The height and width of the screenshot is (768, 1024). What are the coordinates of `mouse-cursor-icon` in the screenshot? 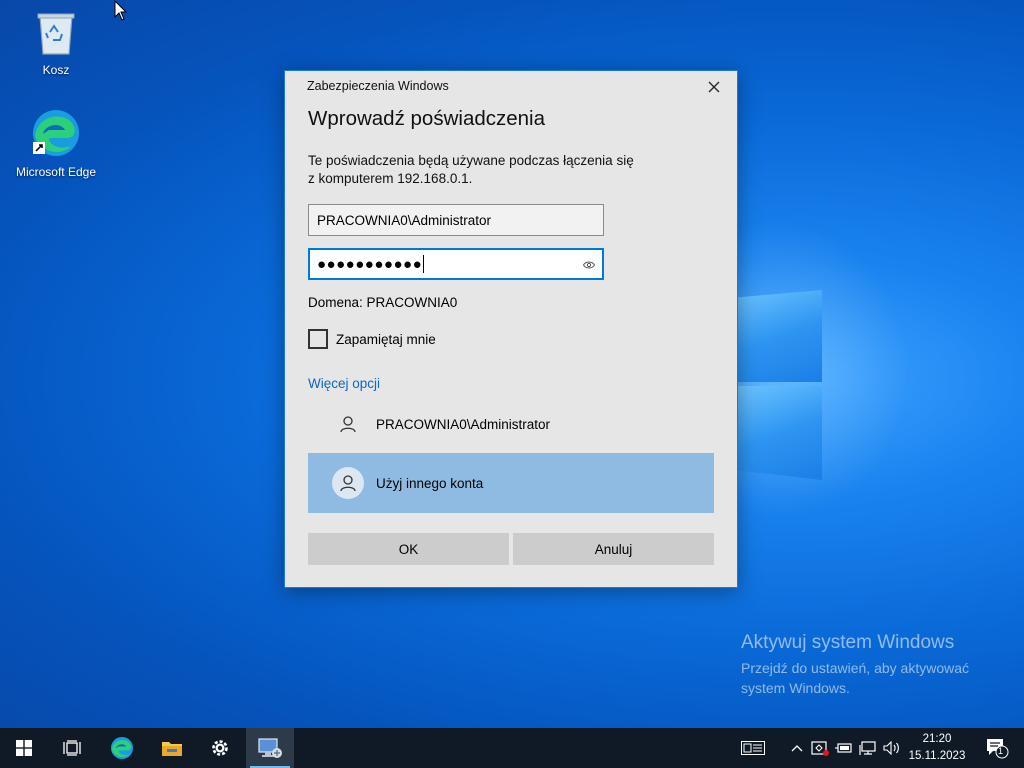 It's located at (121, 10).